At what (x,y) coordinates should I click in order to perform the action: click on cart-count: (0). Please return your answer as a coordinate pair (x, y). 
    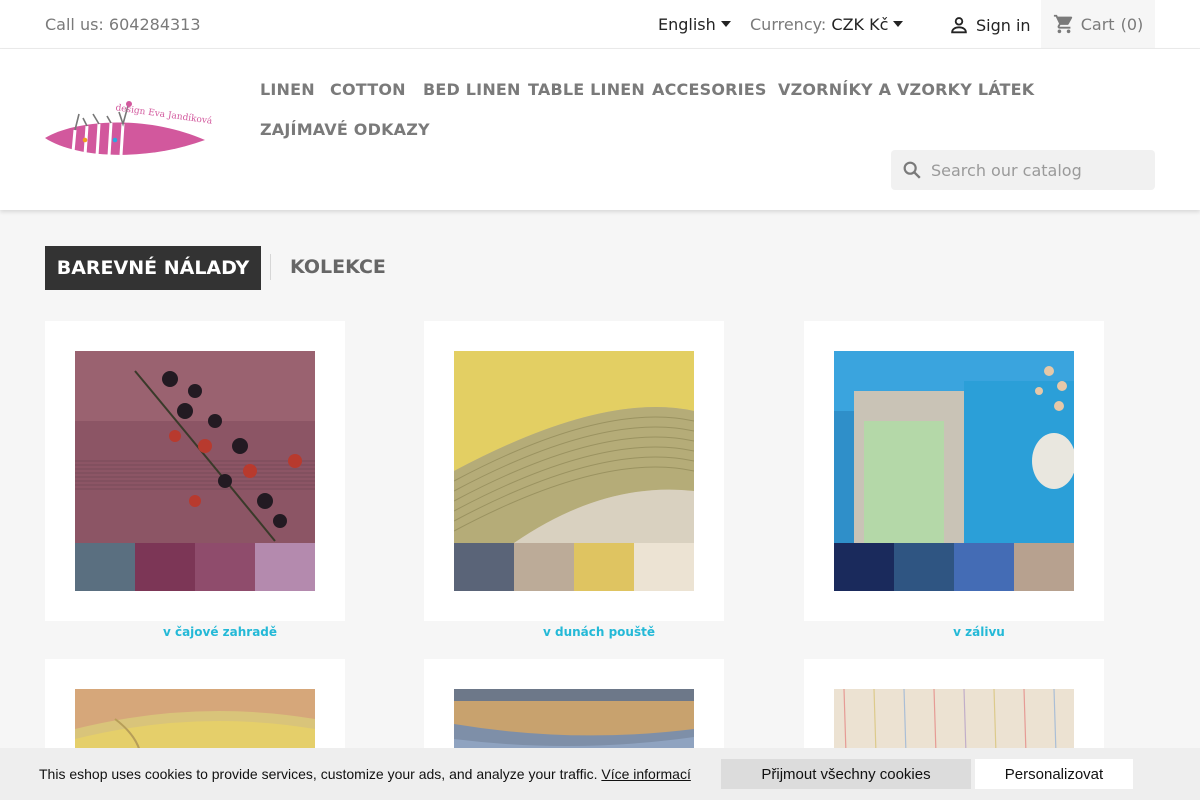
    Looking at the image, I should click on (1132, 24).